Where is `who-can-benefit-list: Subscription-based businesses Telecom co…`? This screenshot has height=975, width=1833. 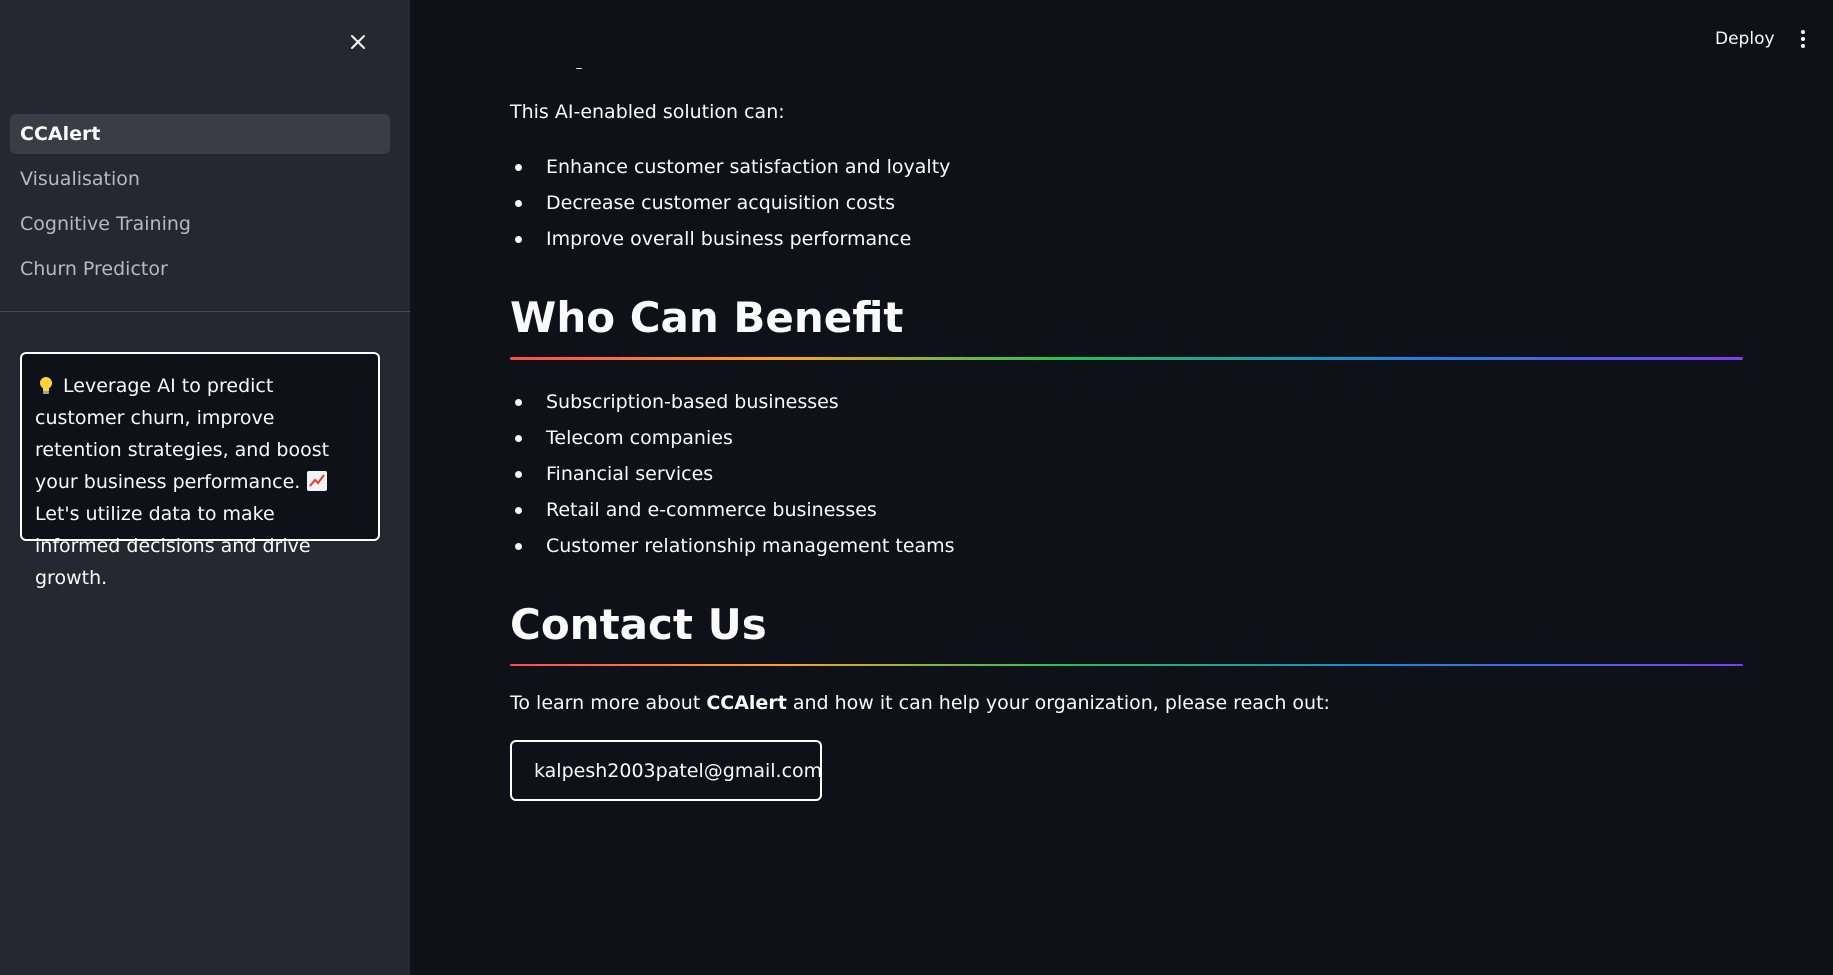
who-can-benefit-list: Subscription-based businesses Telecom co… is located at coordinates (732, 474).